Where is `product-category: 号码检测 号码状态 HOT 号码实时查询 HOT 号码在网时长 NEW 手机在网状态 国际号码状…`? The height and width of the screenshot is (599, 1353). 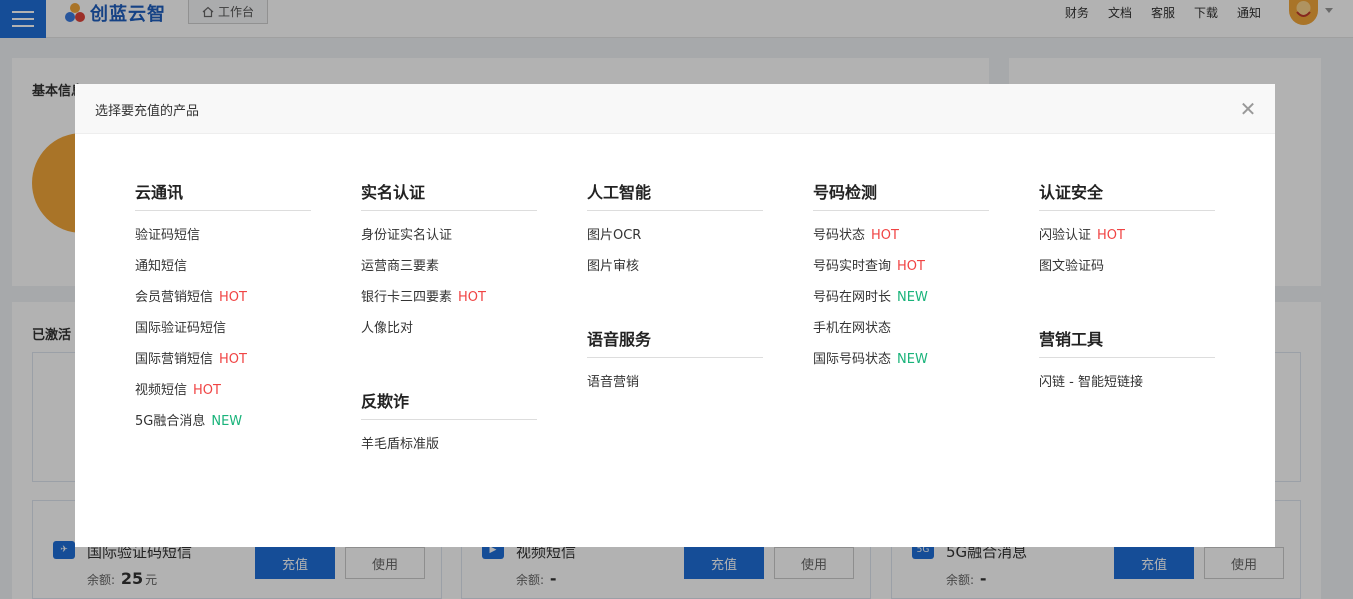
product-category: 号码检测 号码状态 HOT 号码实时查询 HOT 号码在网时长 NEW 手机在网状态 国际号码状… is located at coordinates (901, 278).